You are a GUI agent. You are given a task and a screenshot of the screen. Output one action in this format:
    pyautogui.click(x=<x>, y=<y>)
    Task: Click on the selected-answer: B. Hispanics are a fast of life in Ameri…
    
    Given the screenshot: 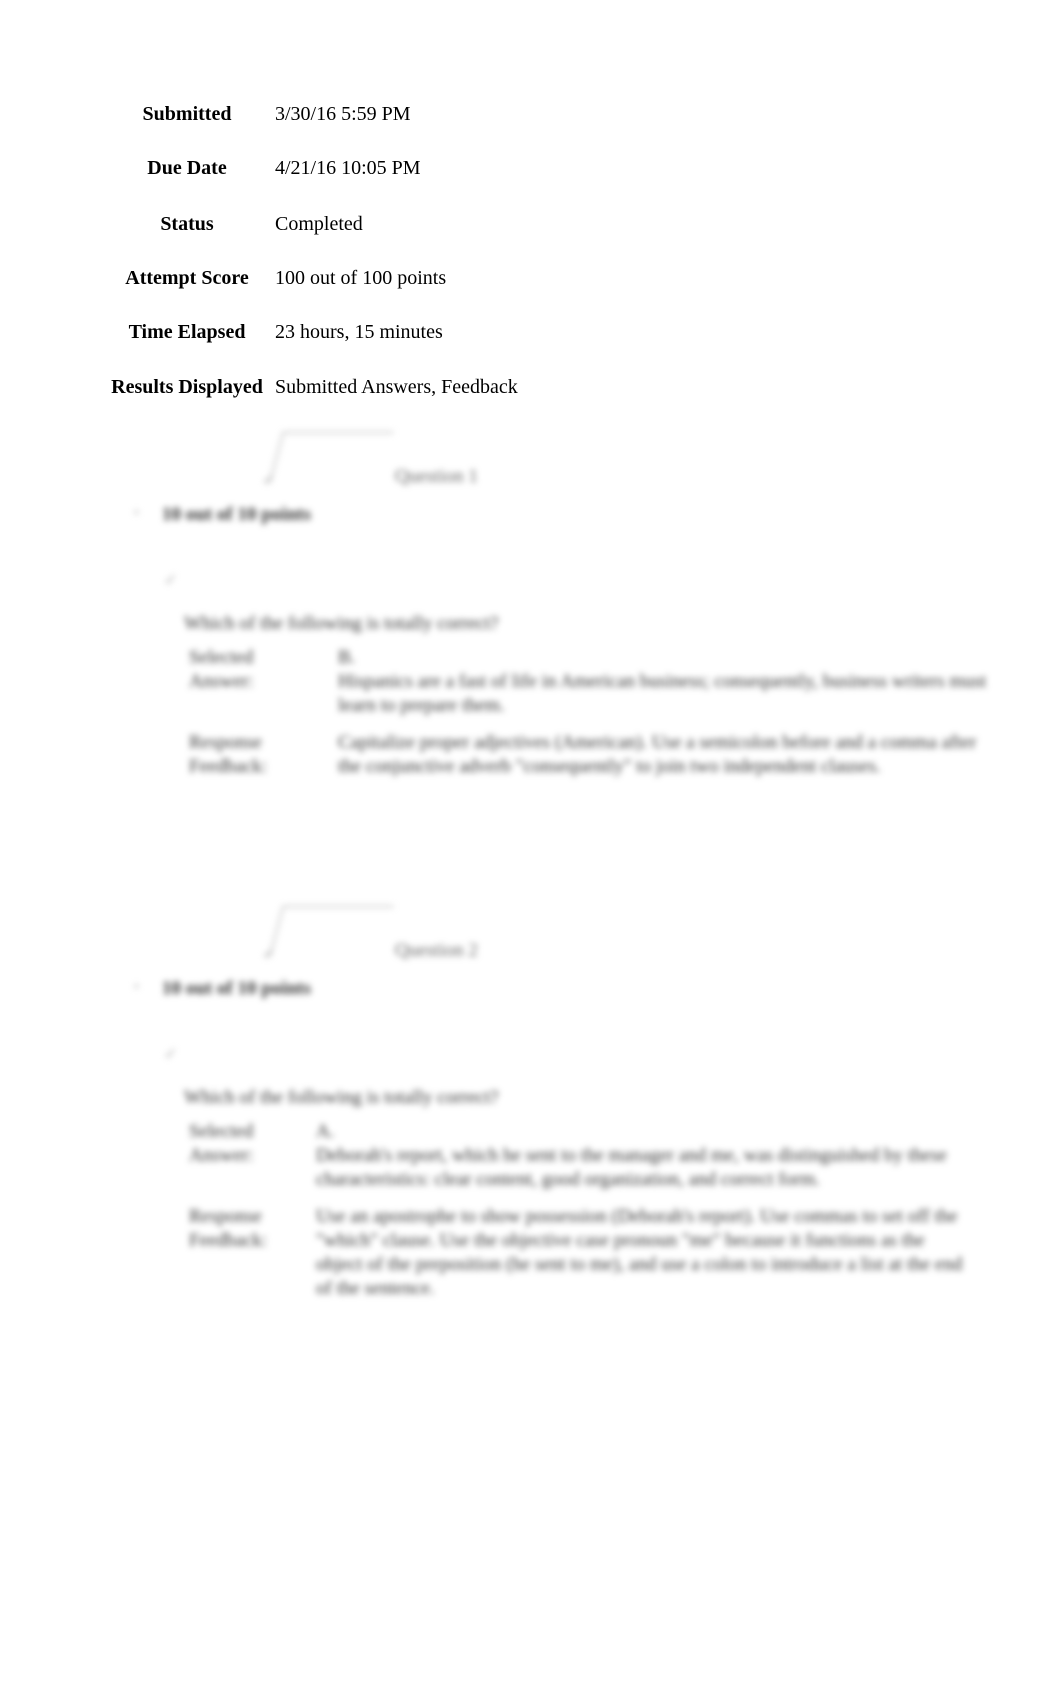 What is the action you would take?
    pyautogui.click(x=688, y=682)
    